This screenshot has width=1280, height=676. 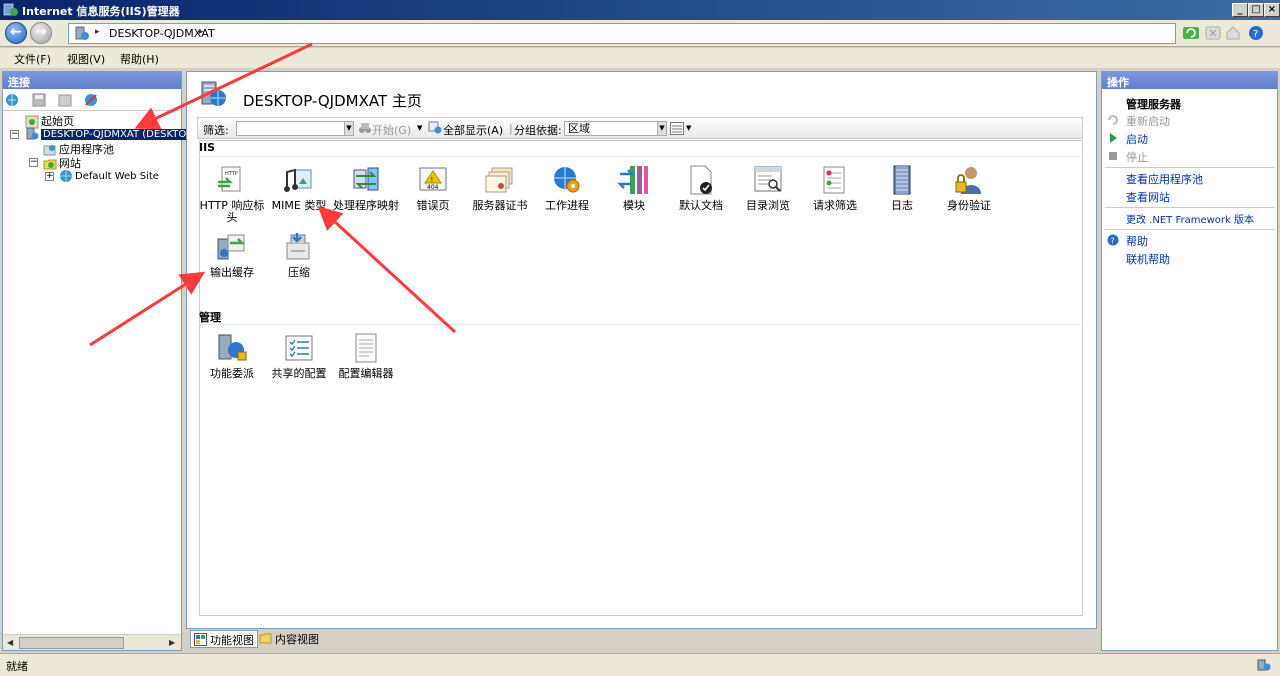 What do you see at coordinates (92, 80) in the screenshot?
I see `connections-header: 连接` at bounding box center [92, 80].